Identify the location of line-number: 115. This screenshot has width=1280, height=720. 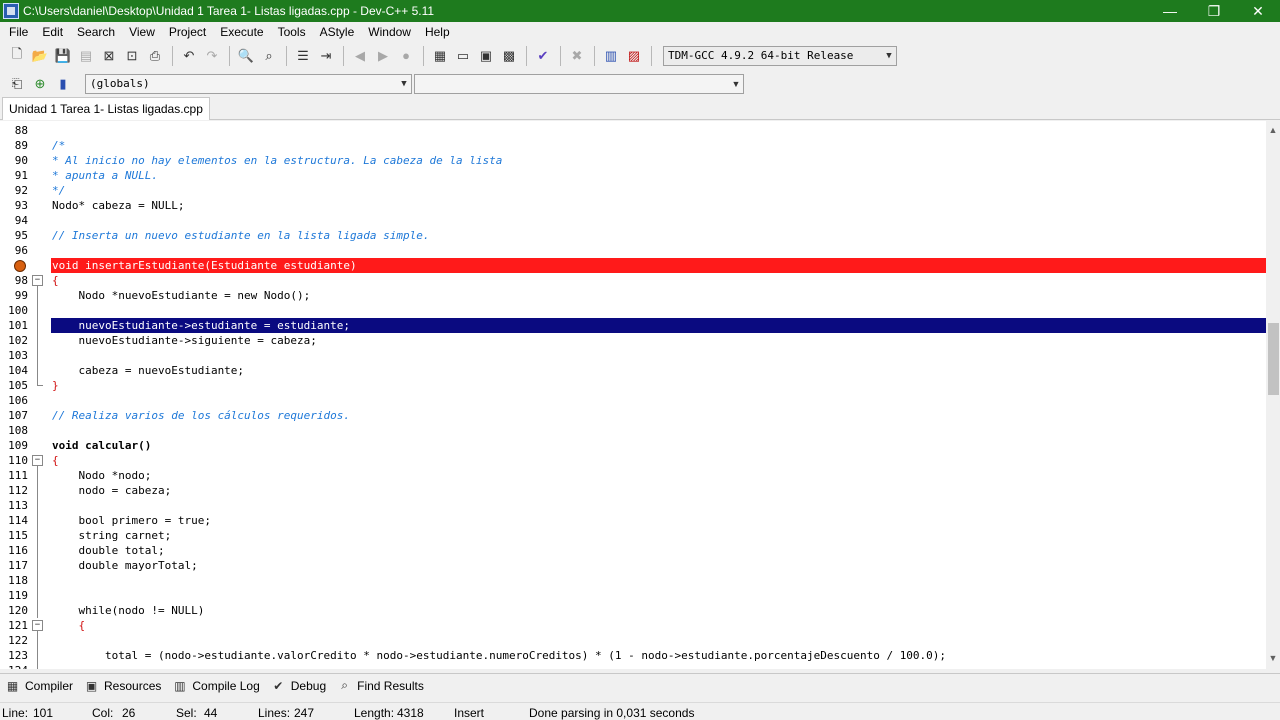
(18, 535).